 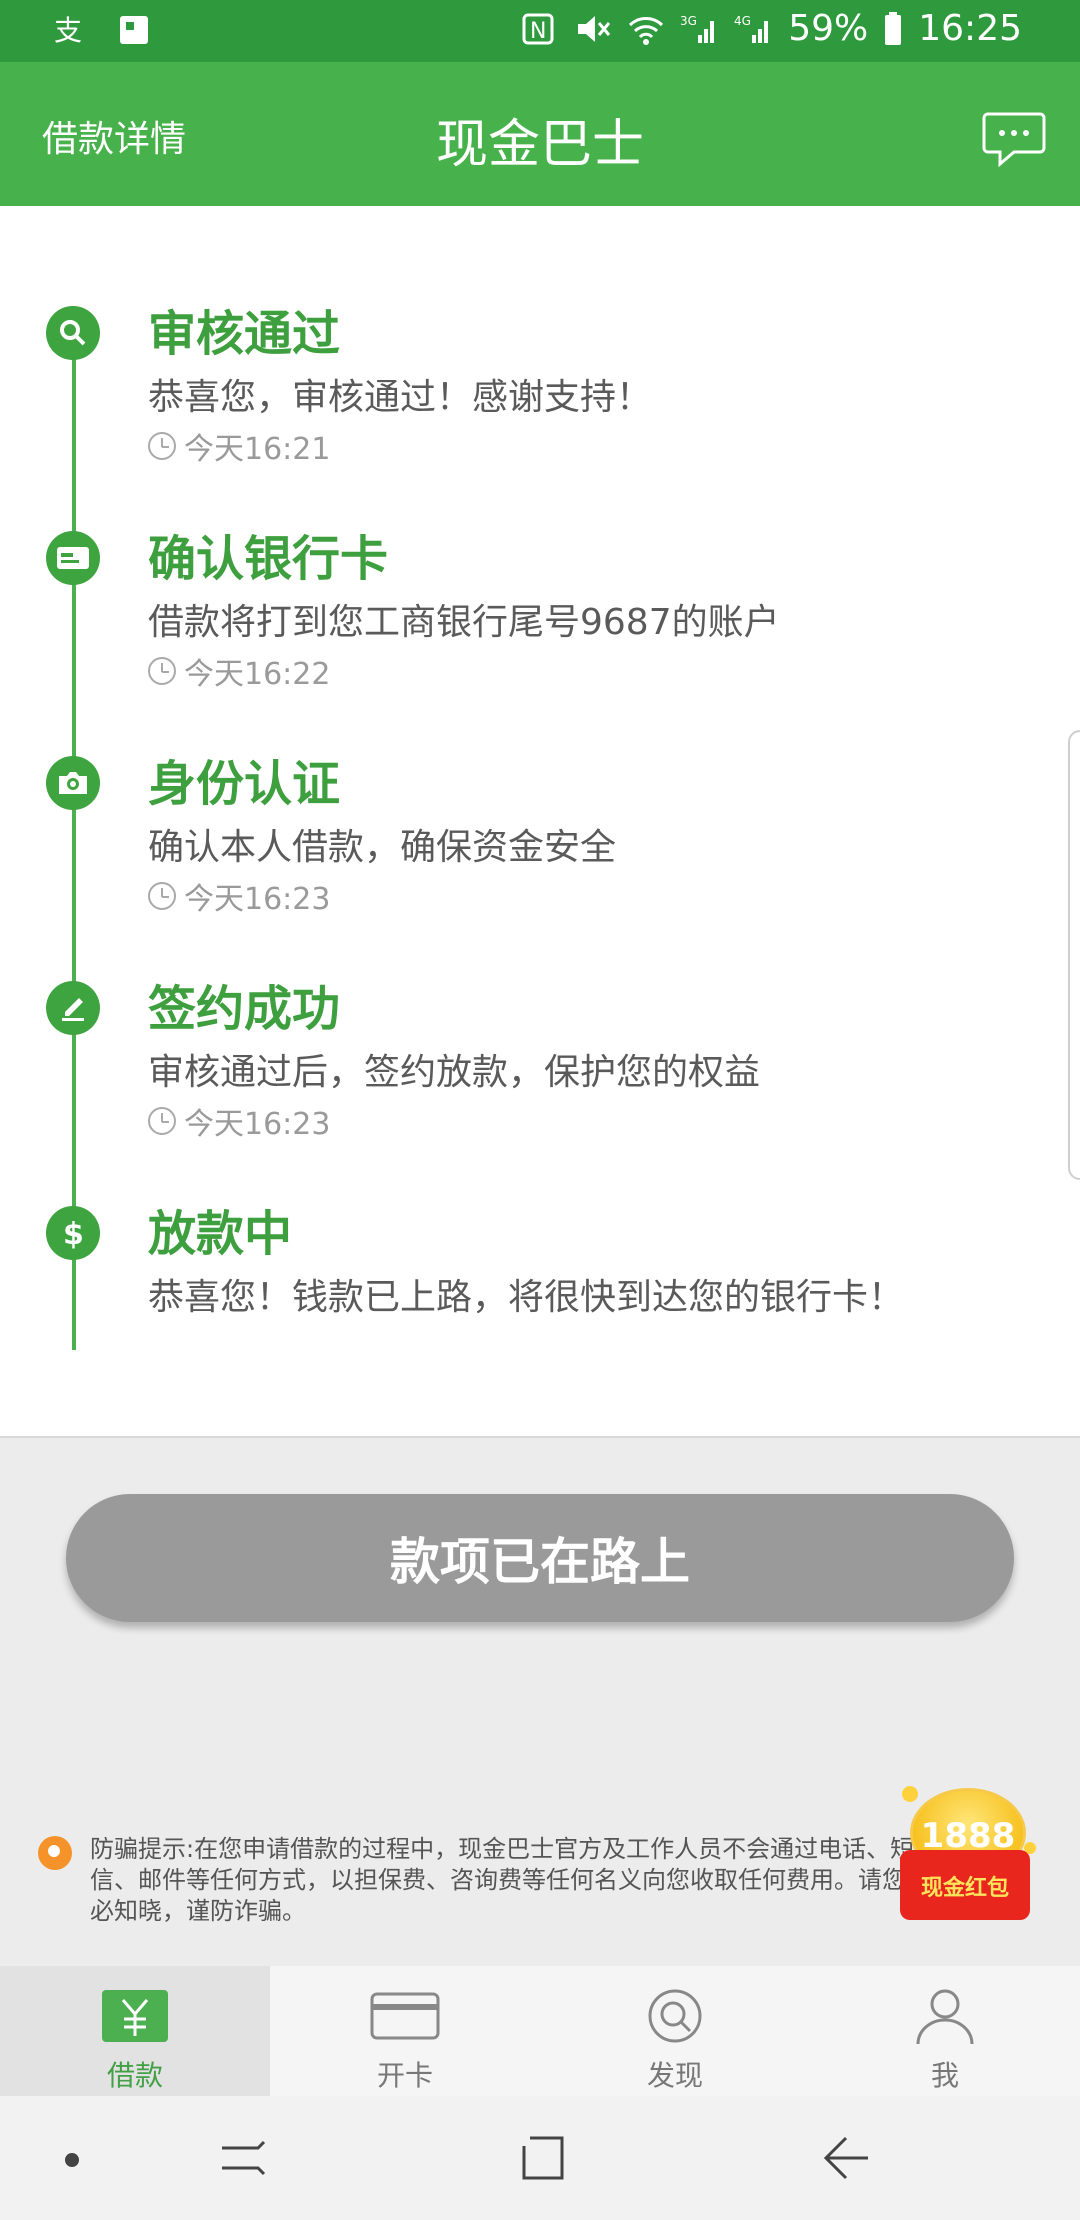 I want to click on step-title: 签约成功, so click(x=244, y=1009).